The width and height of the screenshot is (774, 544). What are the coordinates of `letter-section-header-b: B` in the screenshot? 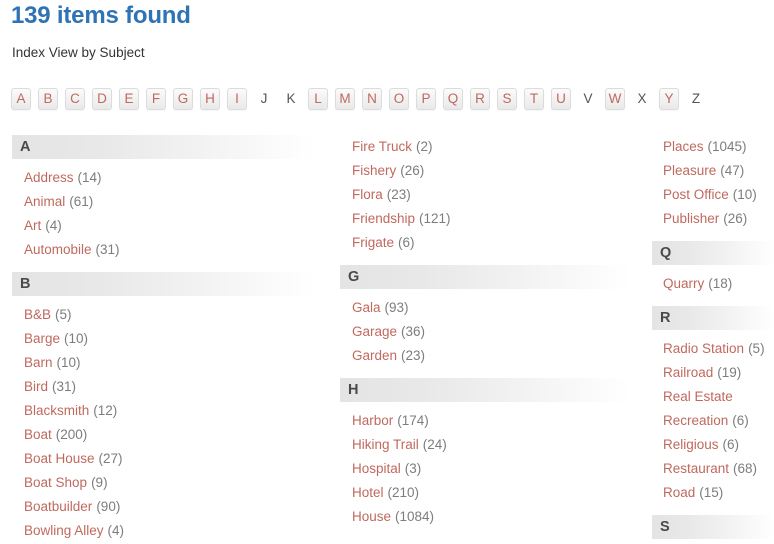 It's located at (163, 284).